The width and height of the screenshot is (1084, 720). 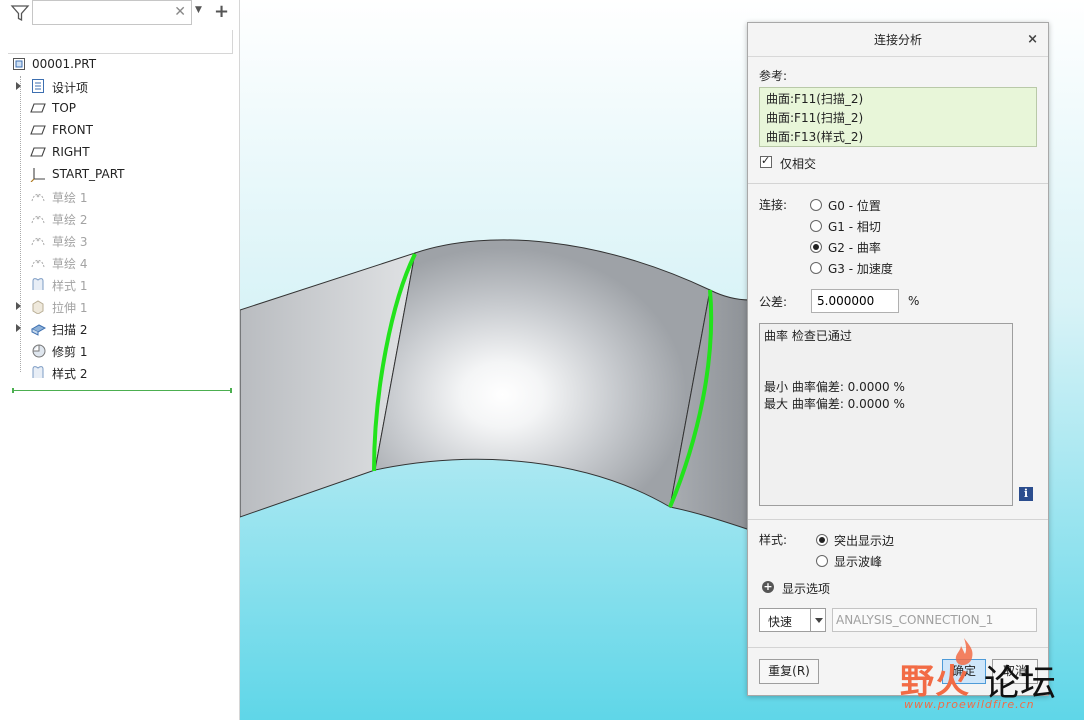 I want to click on tree-item: FRONT, so click(x=118, y=130).